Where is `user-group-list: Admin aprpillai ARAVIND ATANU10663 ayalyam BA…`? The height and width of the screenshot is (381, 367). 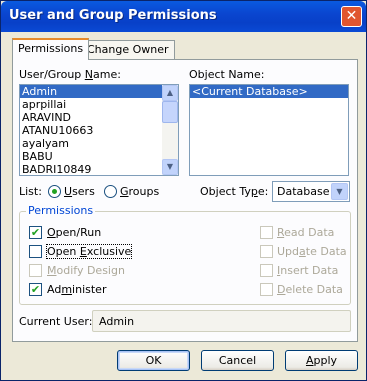
user-group-list: Admin aprpillai ARAVIND ATANU10663 ayalyam BA… is located at coordinates (99, 130).